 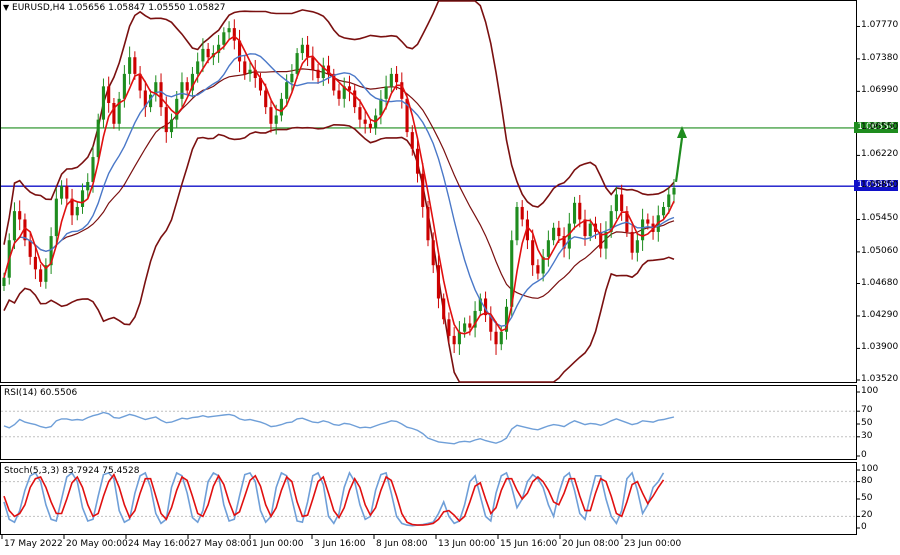 I want to click on price-axis-label: 1.05850, so click(x=880, y=185).